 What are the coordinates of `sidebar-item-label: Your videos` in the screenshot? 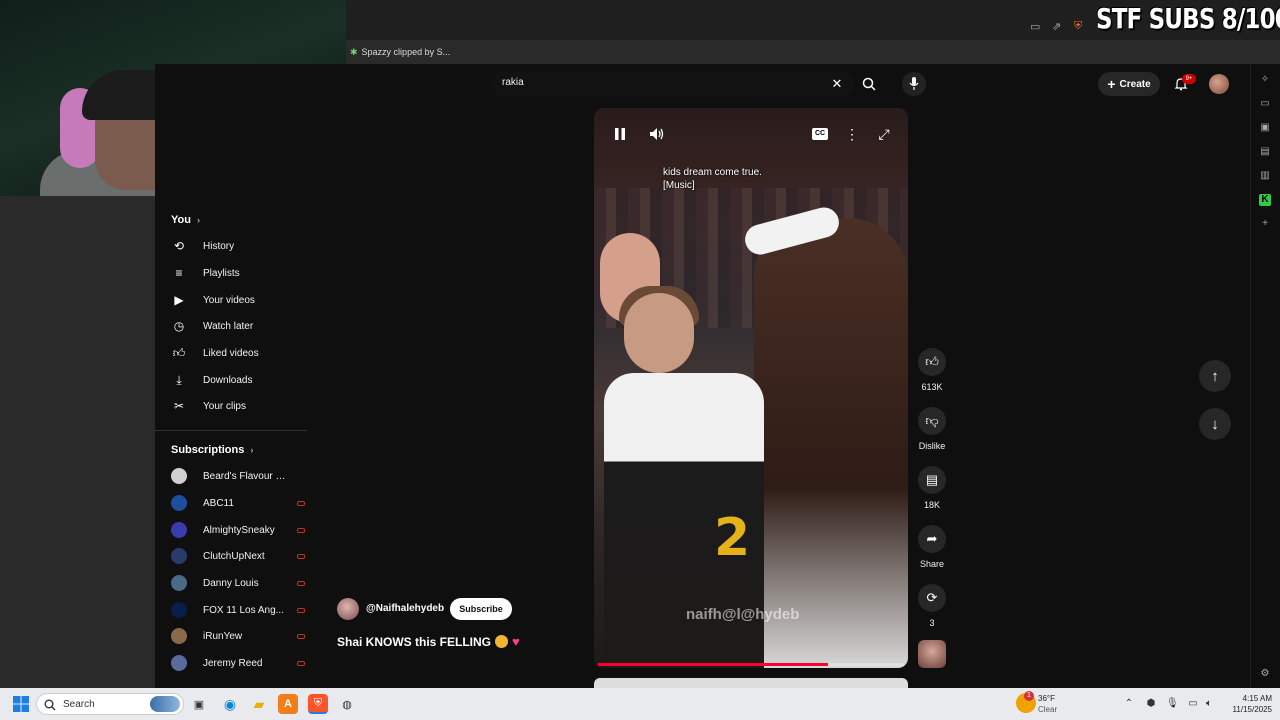 It's located at (229, 300).